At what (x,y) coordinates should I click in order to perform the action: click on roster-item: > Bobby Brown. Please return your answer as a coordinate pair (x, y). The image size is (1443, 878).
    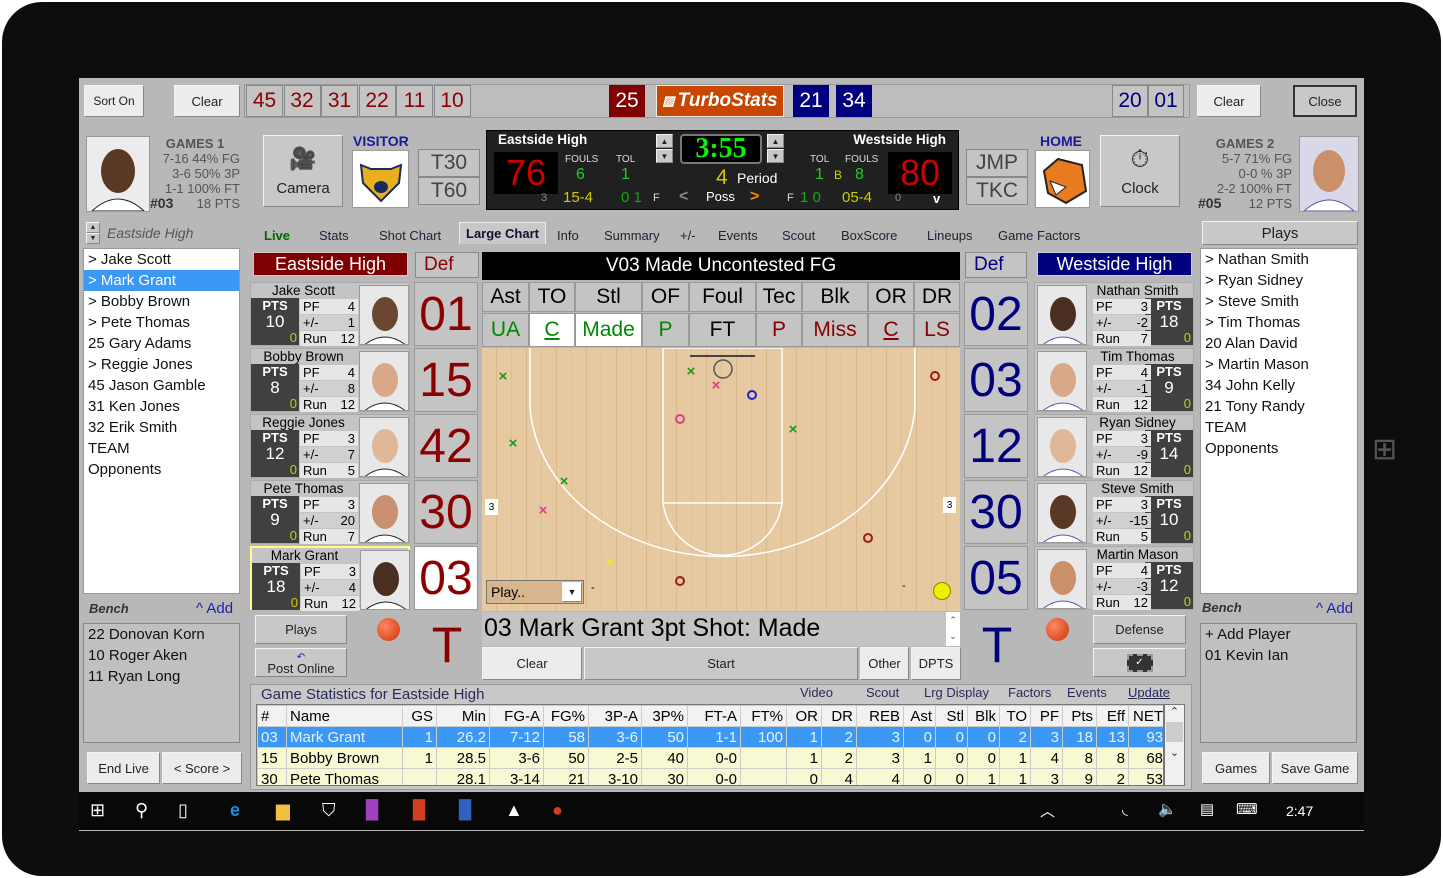
    Looking at the image, I should click on (161, 301).